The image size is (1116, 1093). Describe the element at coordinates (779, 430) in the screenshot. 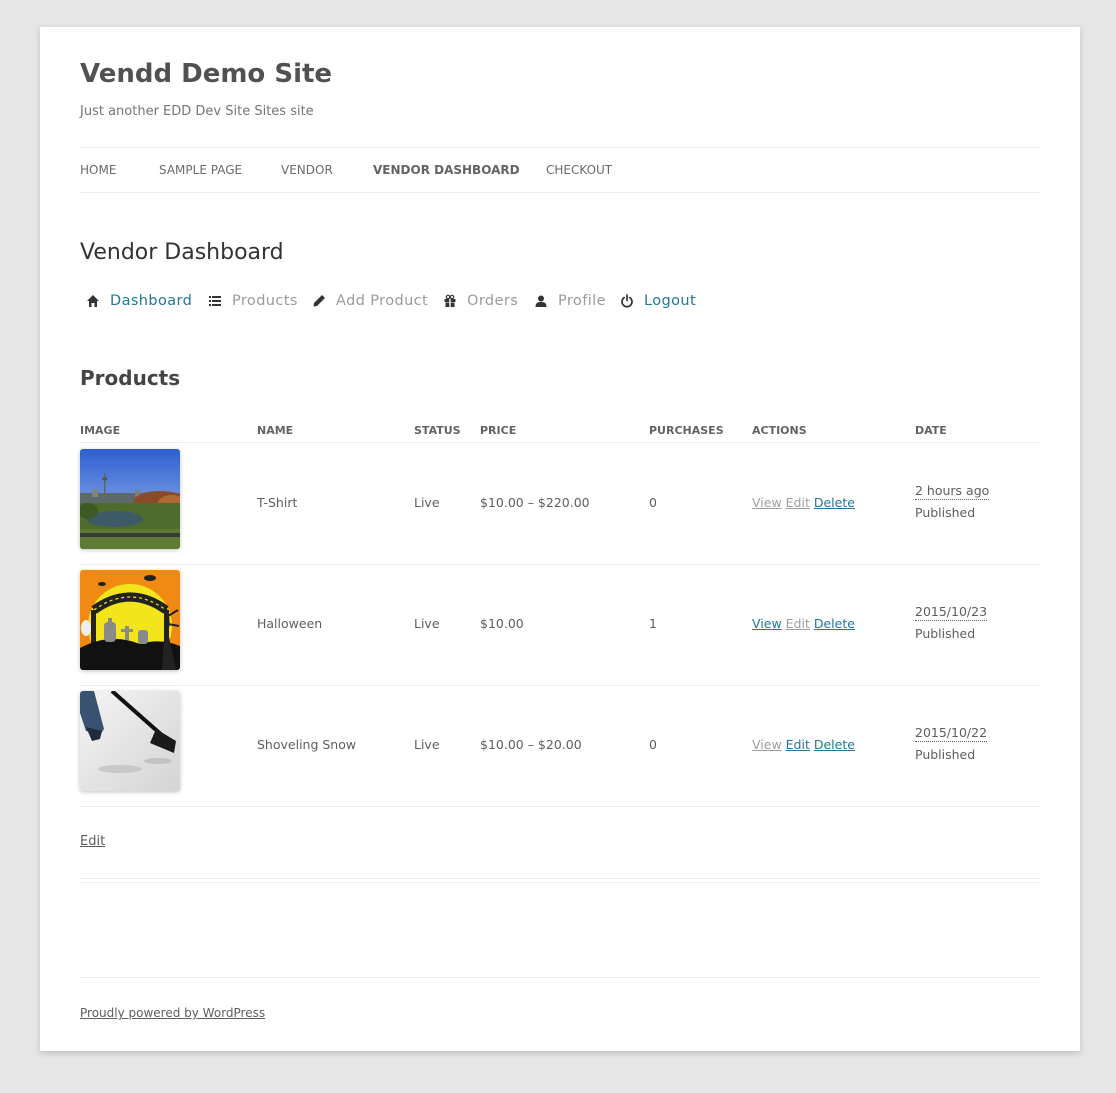

I see `column-header-actions: ACTIONS` at that location.